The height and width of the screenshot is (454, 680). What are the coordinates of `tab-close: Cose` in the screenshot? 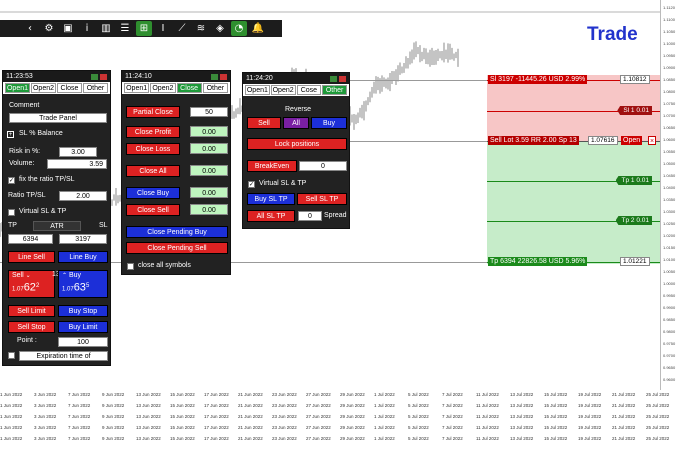 It's located at (309, 90).